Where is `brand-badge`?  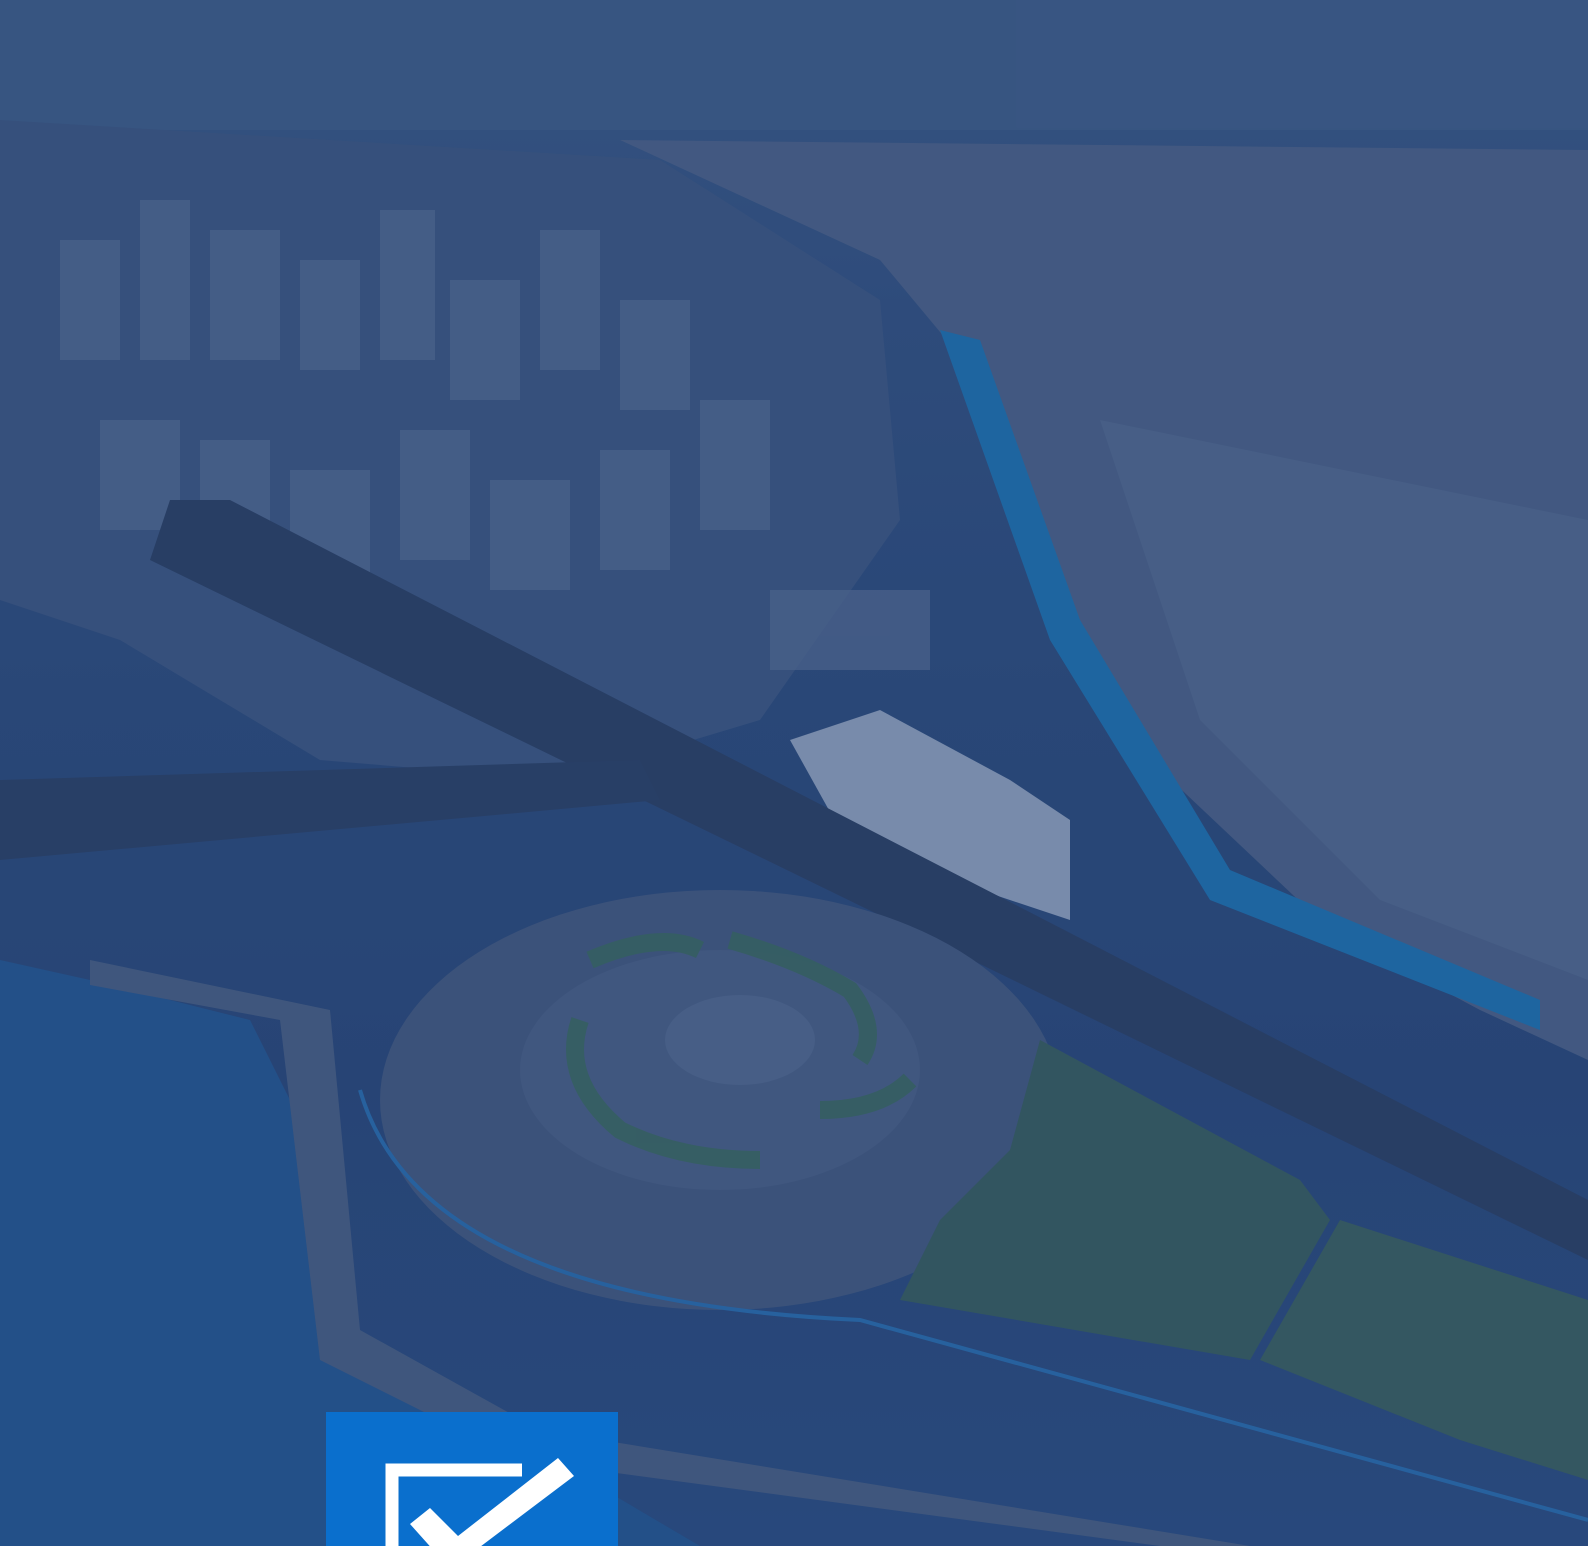 brand-badge is located at coordinates (472, 1479).